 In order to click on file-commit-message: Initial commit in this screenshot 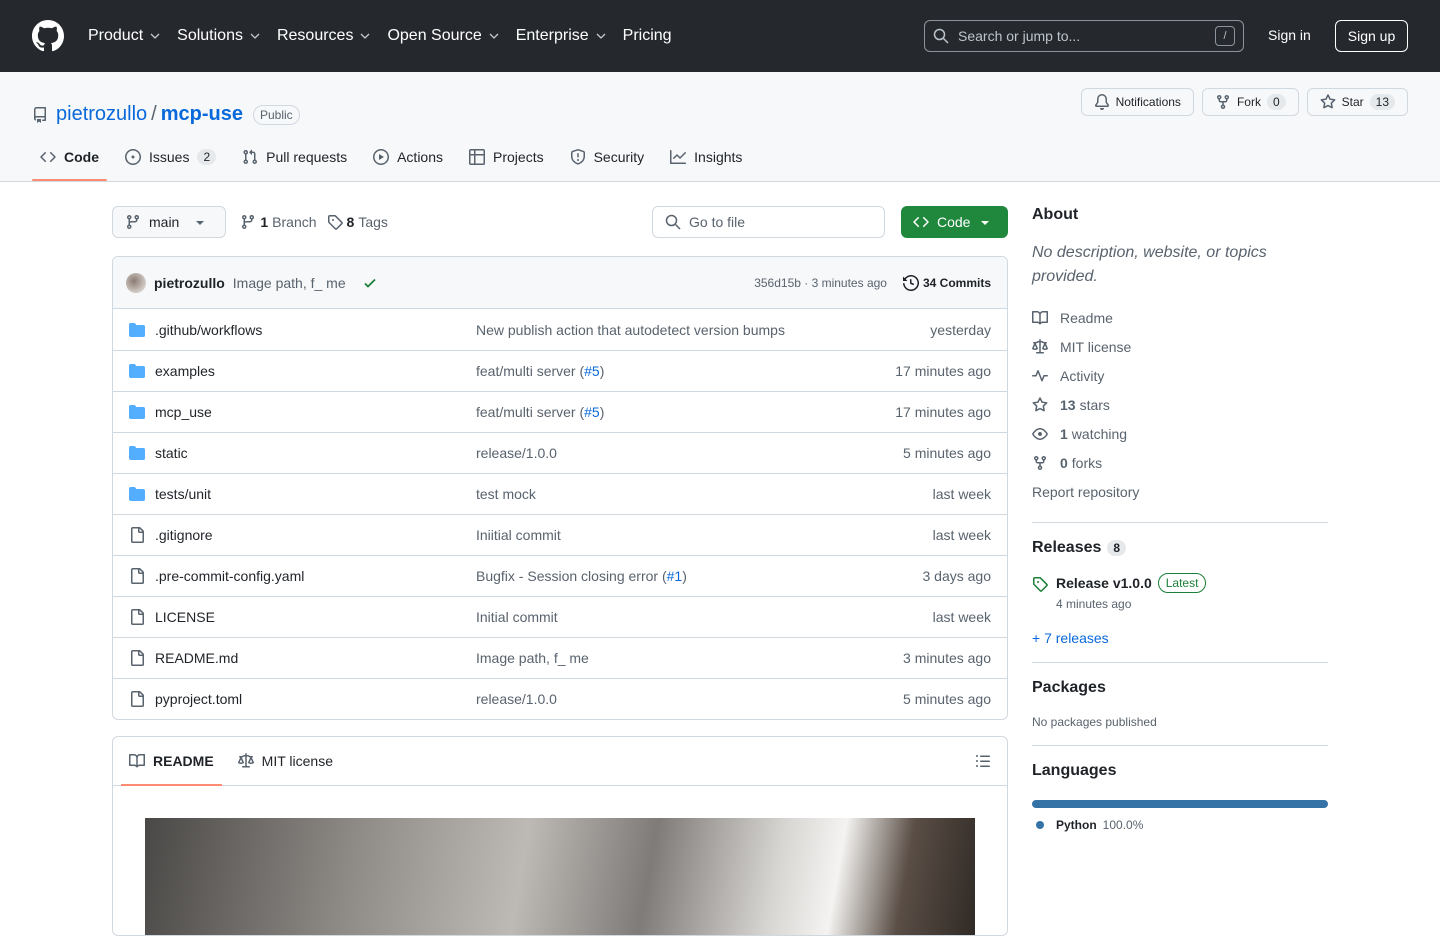, I will do `click(704, 617)`.